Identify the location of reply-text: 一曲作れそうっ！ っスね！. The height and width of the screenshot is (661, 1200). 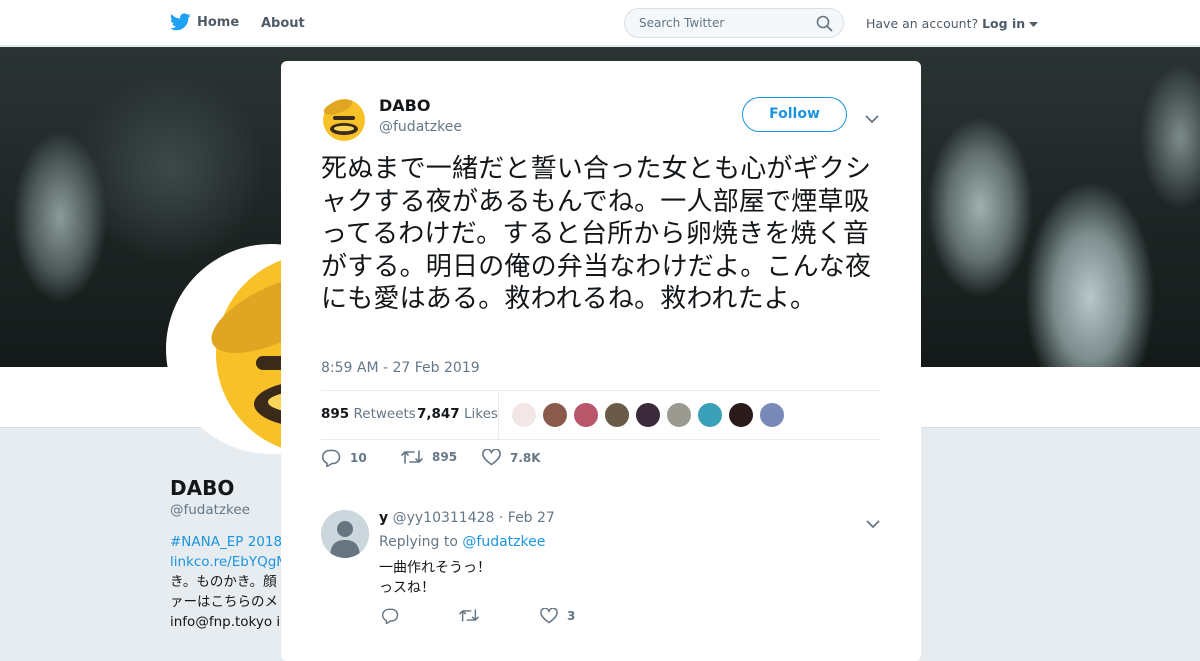
(435, 578).